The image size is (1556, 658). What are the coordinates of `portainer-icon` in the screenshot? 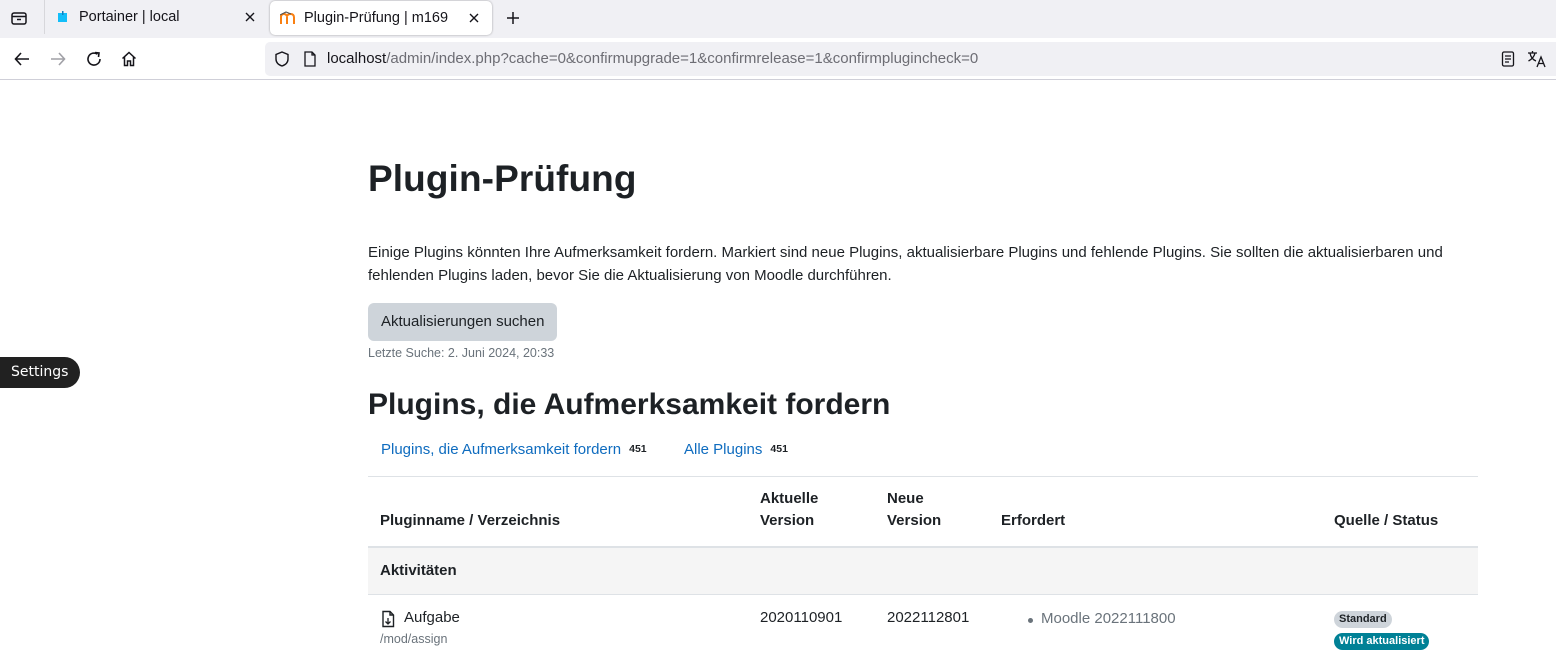 It's located at (63, 17).